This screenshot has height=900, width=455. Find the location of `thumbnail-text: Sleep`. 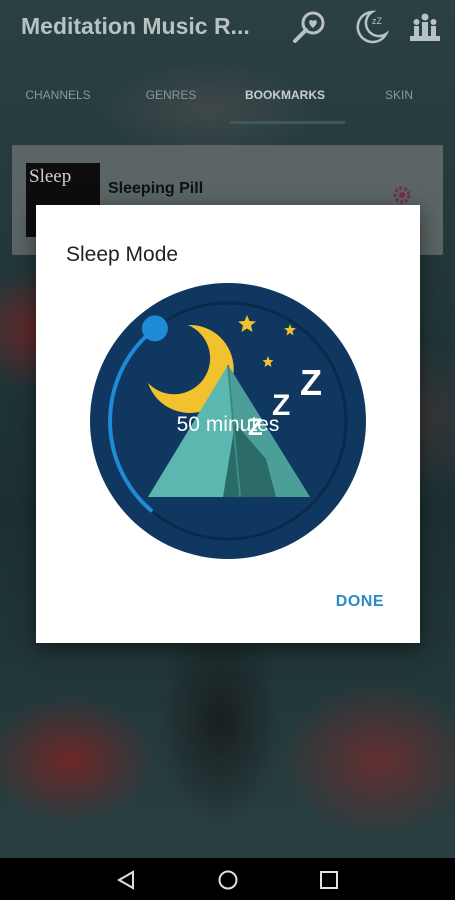

thumbnail-text: Sleep is located at coordinates (50, 176).